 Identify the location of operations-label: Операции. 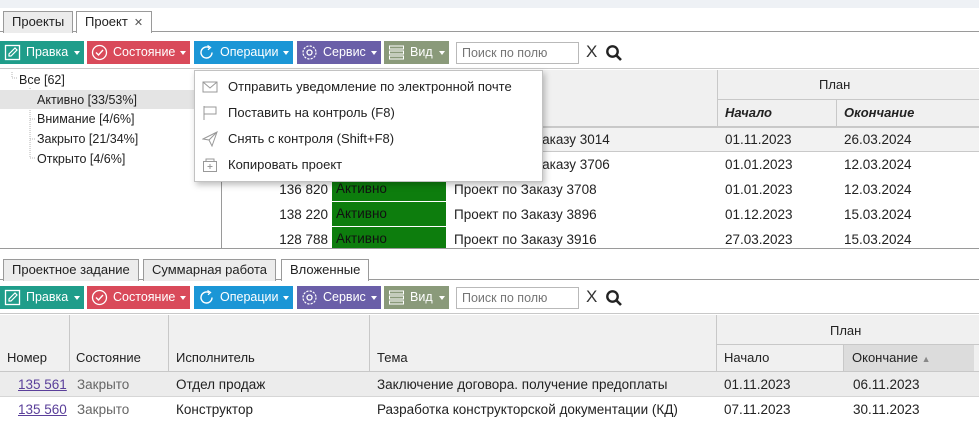
(249, 52).